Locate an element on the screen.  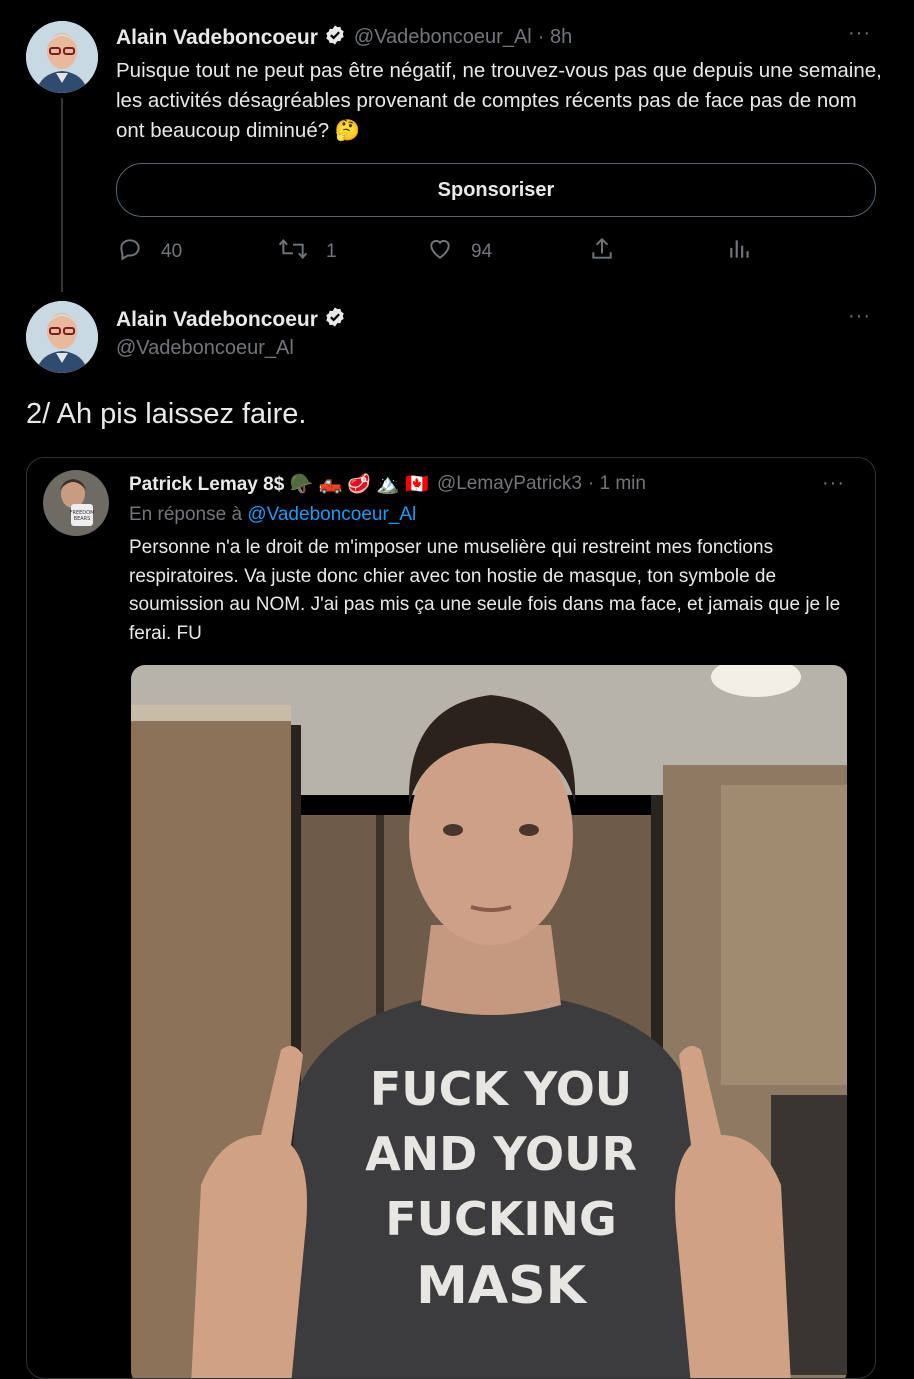
heart-icon is located at coordinates (440, 252).